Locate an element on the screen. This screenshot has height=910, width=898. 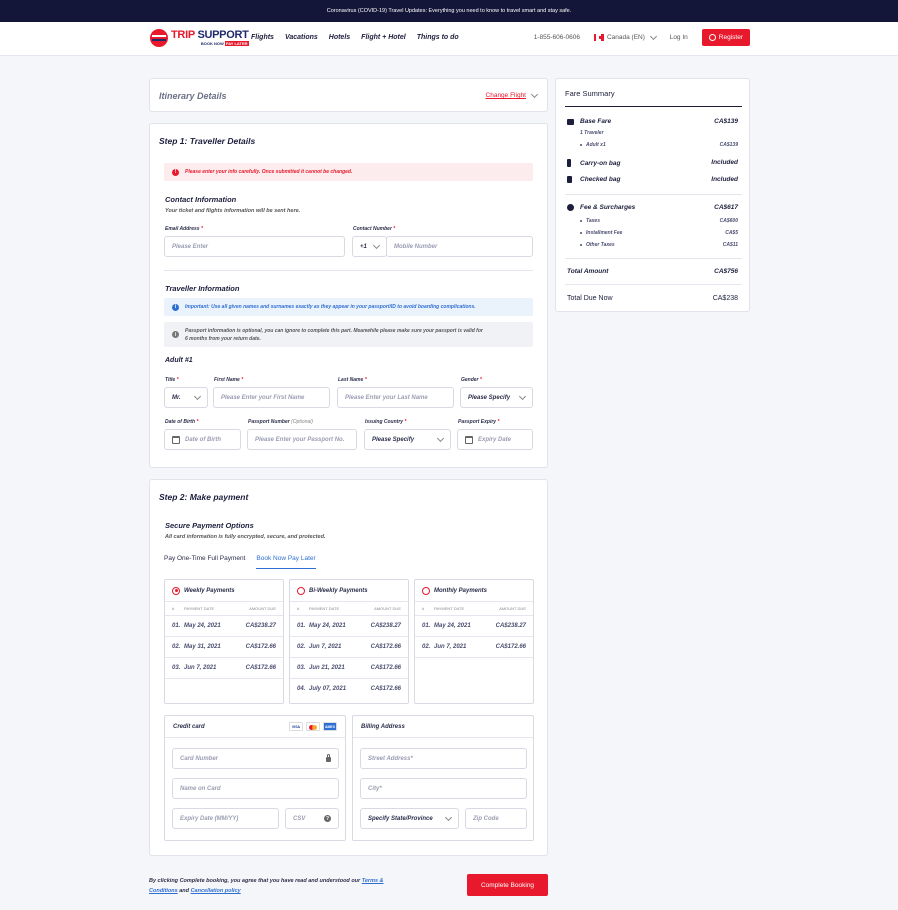
dob-field: Date of Birth is located at coordinates (202, 439).